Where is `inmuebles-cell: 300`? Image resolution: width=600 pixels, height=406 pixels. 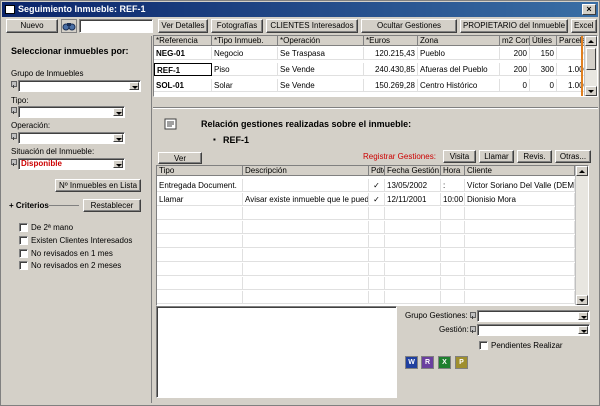
inmuebles-cell: 300 is located at coordinates (543, 69).